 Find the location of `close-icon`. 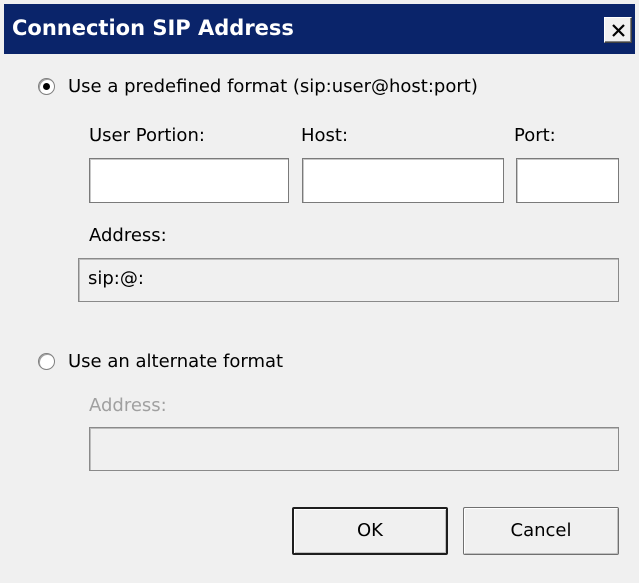

close-icon is located at coordinates (618, 30).